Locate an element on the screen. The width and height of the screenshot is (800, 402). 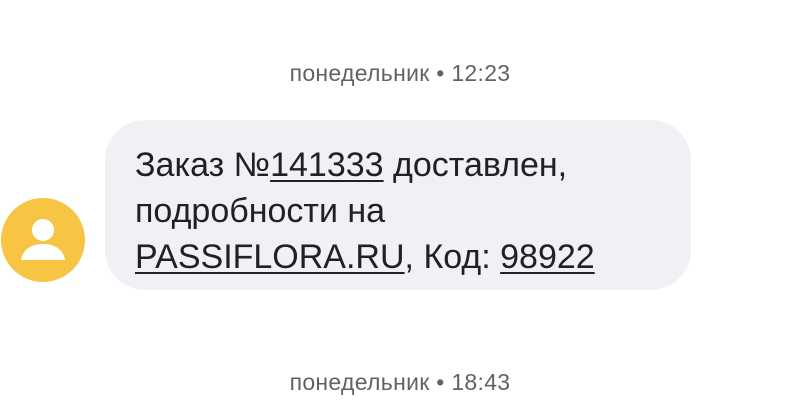
timestamp-time: 12:23 is located at coordinates (481, 73).